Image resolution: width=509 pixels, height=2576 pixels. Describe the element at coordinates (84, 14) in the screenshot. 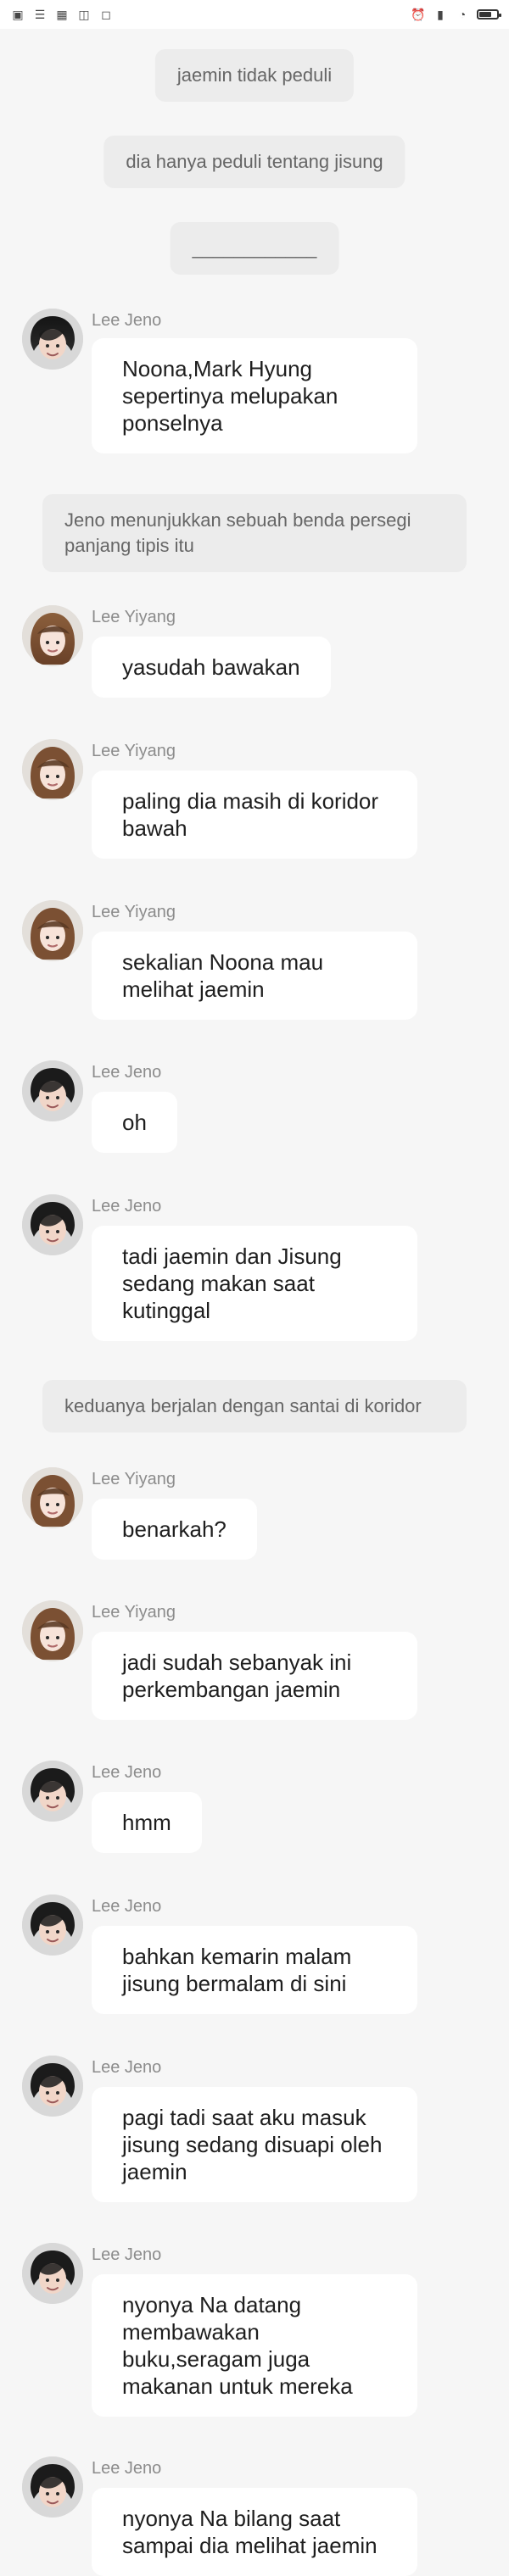

I see `app-icon-4: ◫` at that location.